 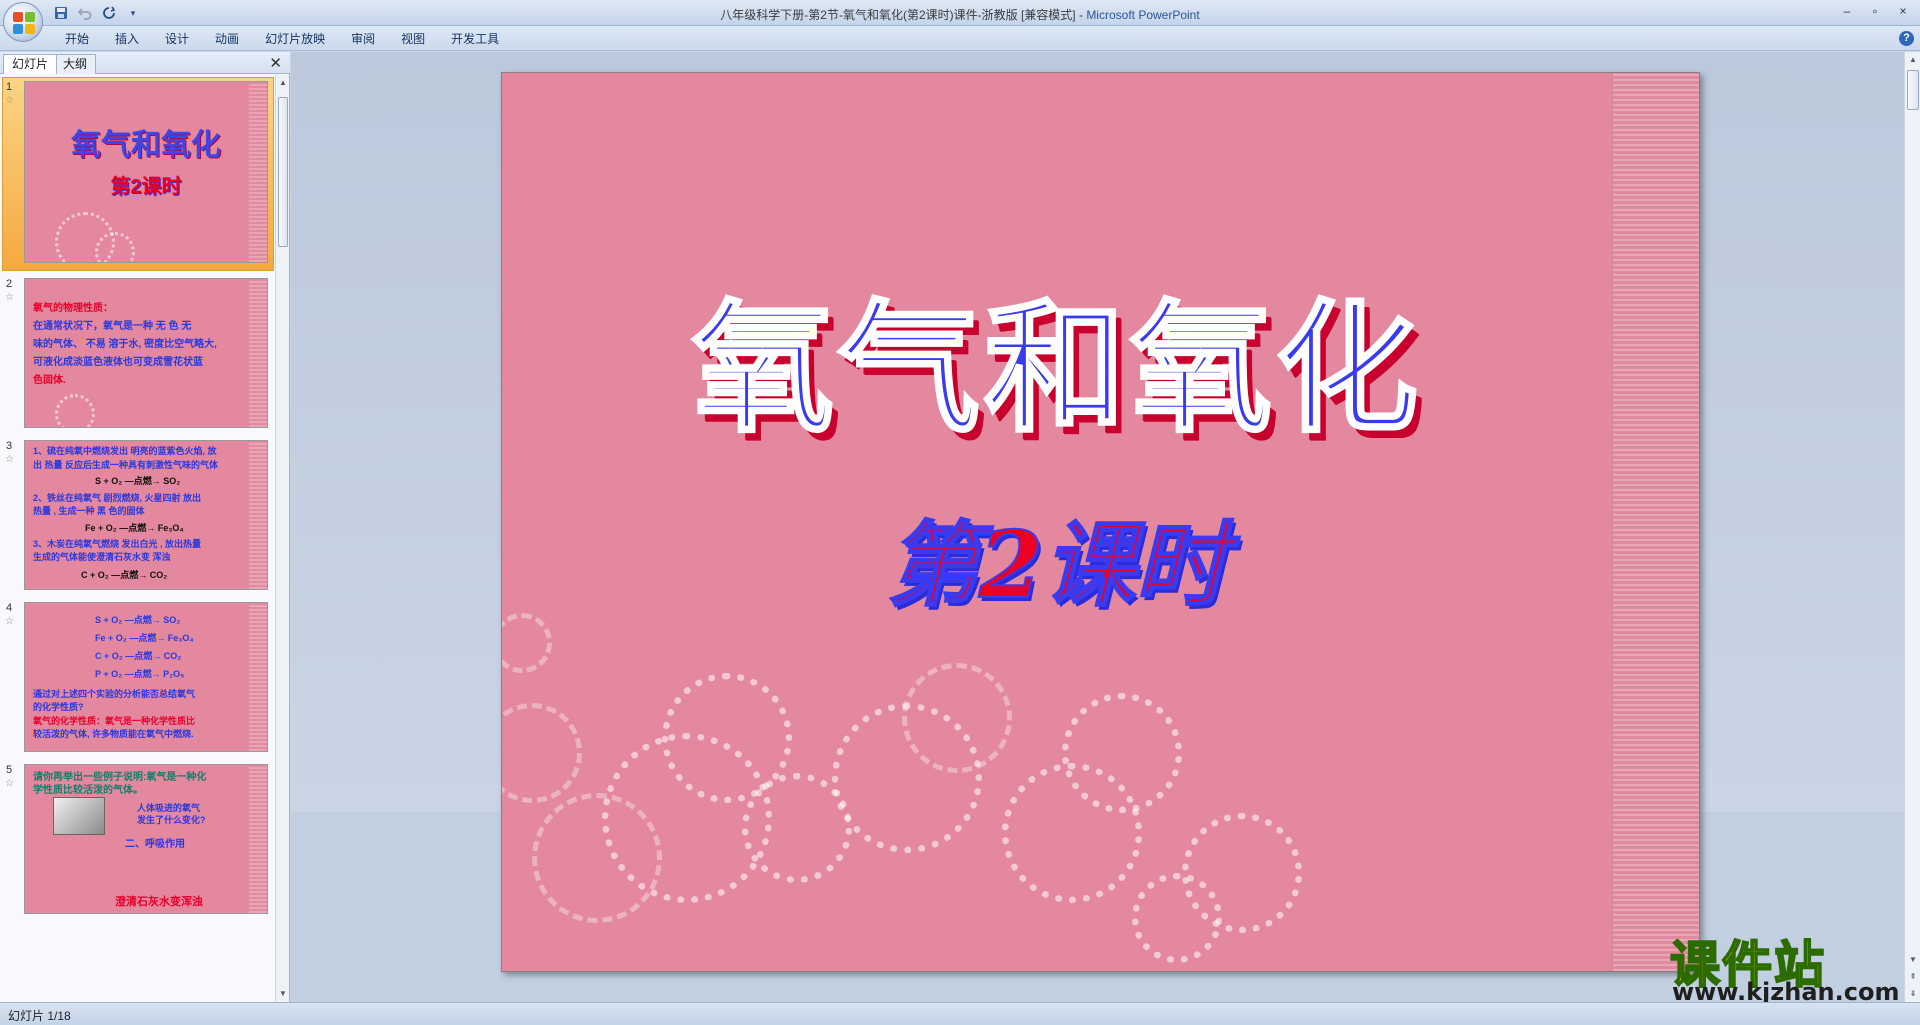 I want to click on thumb-text-line: 色固体., so click(x=49, y=380).